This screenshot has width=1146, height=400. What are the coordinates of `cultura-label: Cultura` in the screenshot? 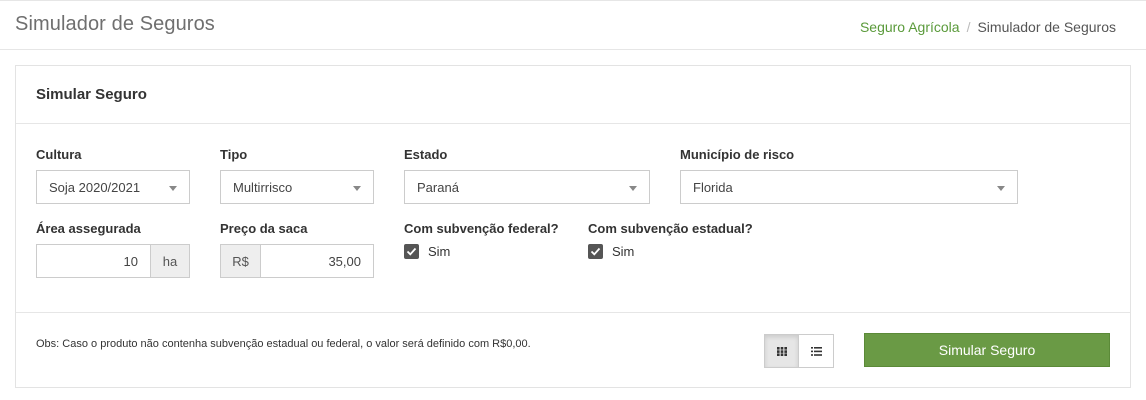 It's located at (59, 154).